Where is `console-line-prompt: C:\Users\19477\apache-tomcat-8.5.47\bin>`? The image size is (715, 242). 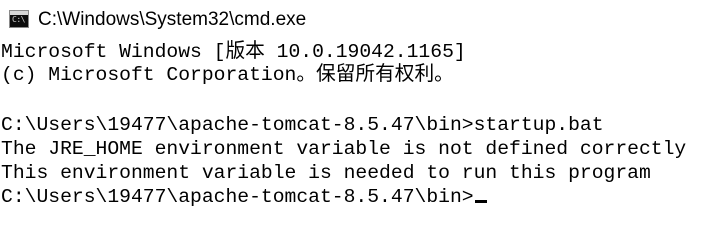
console-line-prompt: C:\Users\19477\apache-tomcat-8.5.47\bin> is located at coordinates (244, 197).